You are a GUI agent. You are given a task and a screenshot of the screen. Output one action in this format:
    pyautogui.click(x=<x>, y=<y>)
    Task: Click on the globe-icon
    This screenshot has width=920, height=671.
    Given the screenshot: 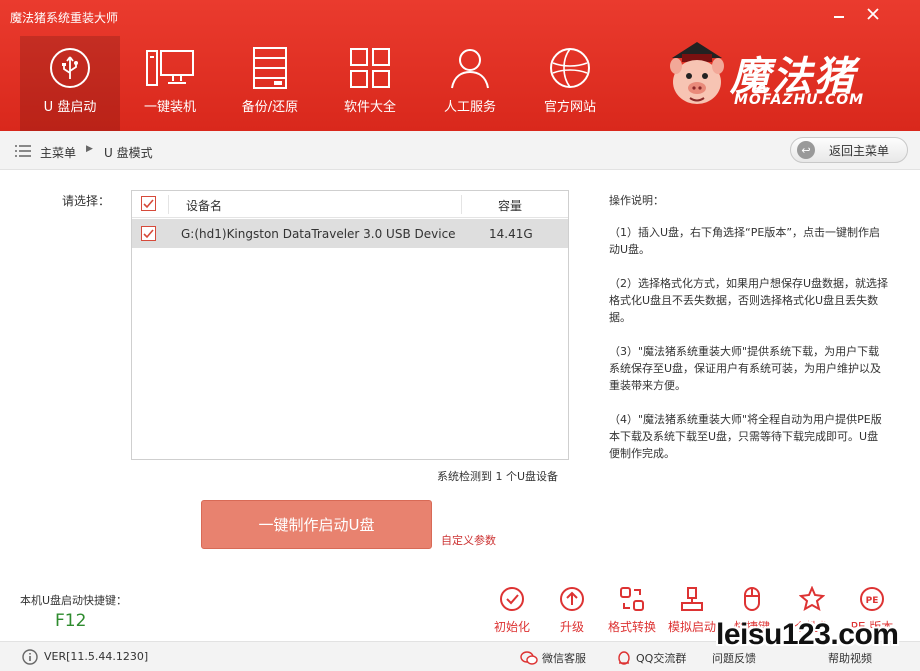 What is the action you would take?
    pyautogui.click(x=570, y=68)
    